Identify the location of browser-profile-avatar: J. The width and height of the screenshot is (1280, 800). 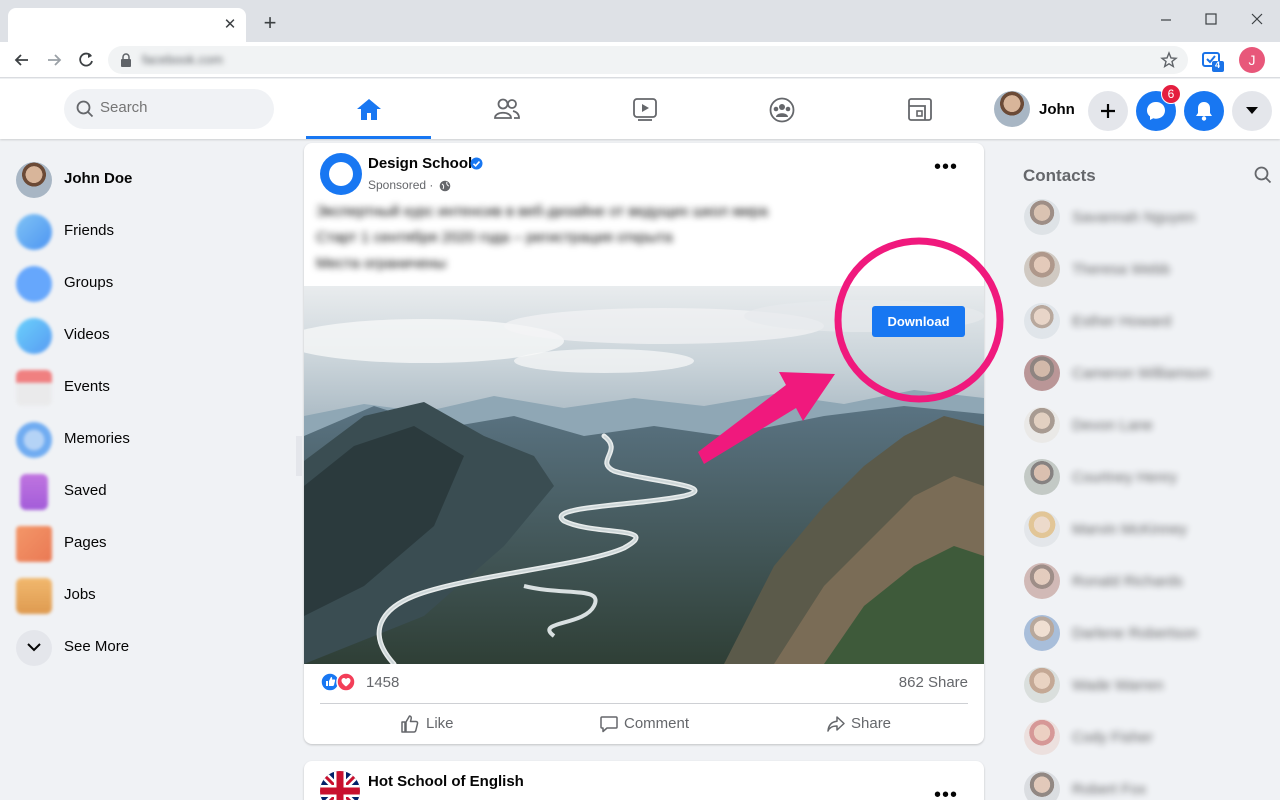
(1252, 60).